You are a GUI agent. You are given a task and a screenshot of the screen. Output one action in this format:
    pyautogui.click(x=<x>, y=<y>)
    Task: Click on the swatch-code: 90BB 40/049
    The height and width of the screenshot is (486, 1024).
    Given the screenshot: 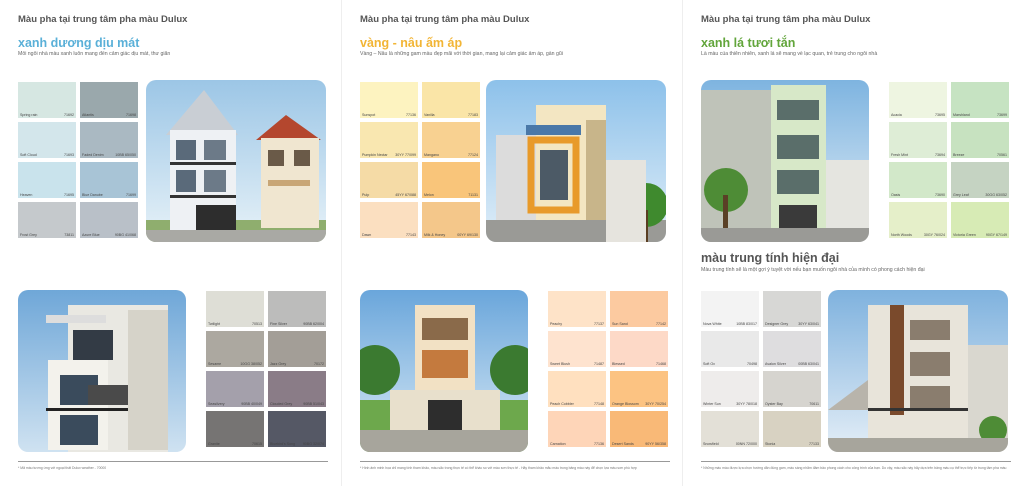 What is the action you would take?
    pyautogui.click(x=251, y=404)
    